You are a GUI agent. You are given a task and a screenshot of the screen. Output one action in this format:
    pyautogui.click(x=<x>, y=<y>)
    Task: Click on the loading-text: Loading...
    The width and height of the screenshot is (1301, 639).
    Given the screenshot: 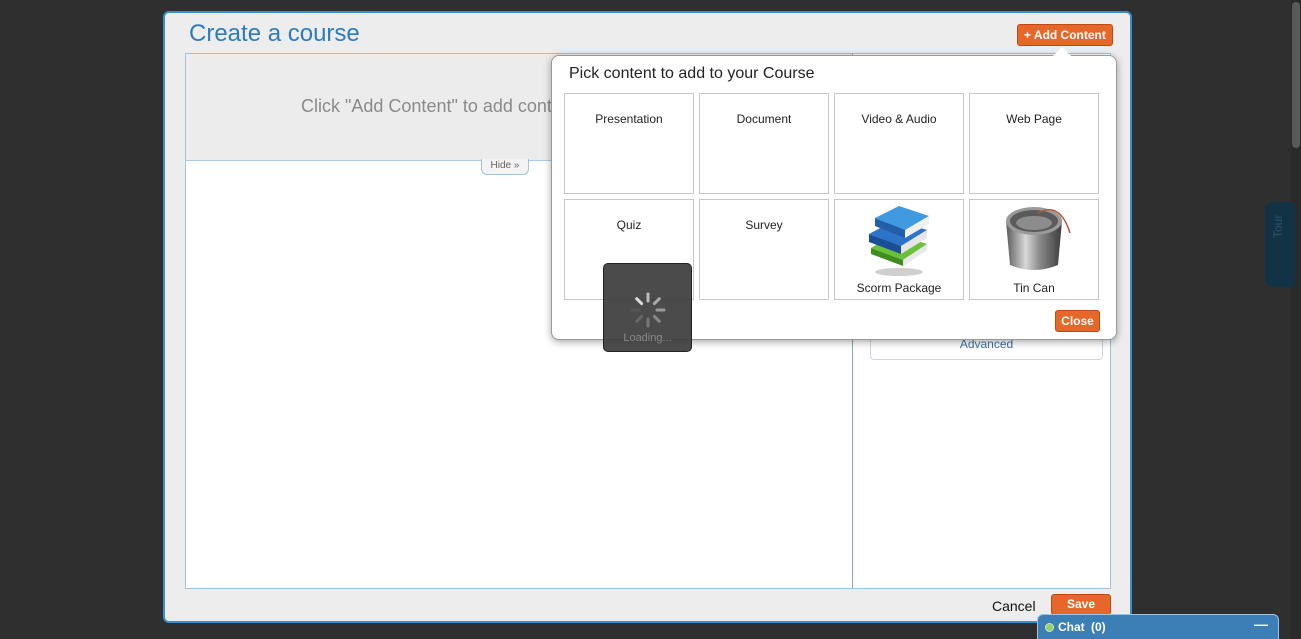 What is the action you would take?
    pyautogui.click(x=647, y=338)
    